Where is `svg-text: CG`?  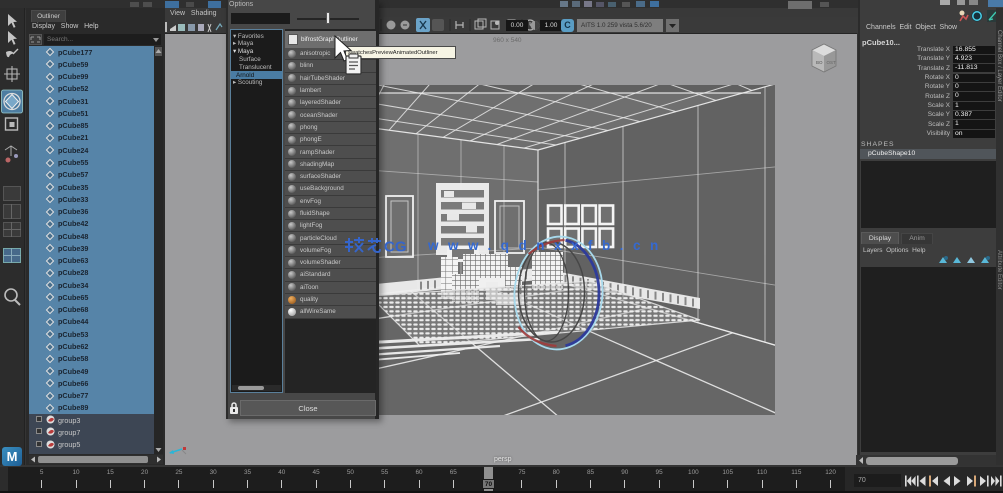
svg-text: CG is located at coordinates (395, 247).